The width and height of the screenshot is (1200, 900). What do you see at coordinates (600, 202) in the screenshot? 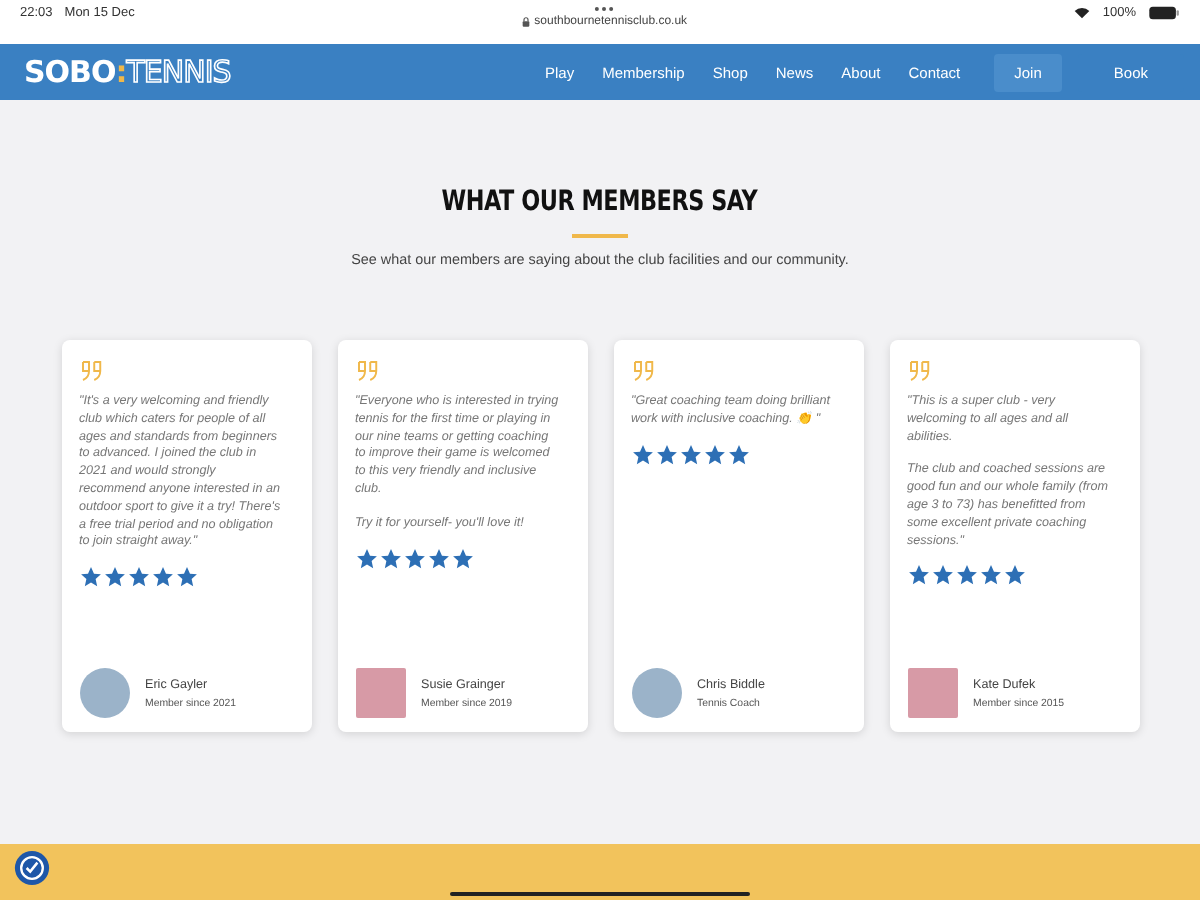
I see `section-title: WHAT OUR MEMBERS SAY` at bounding box center [600, 202].